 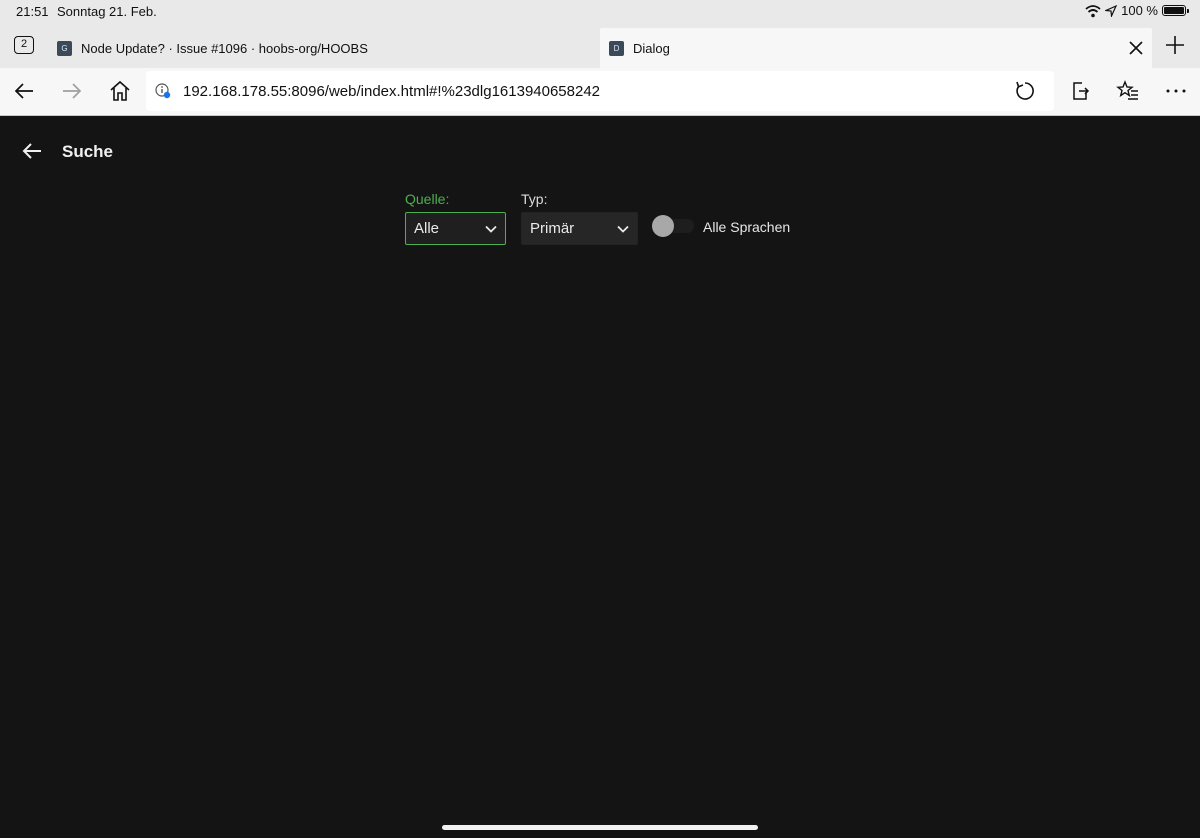 What do you see at coordinates (24, 91) in the screenshot?
I see `back-icon` at bounding box center [24, 91].